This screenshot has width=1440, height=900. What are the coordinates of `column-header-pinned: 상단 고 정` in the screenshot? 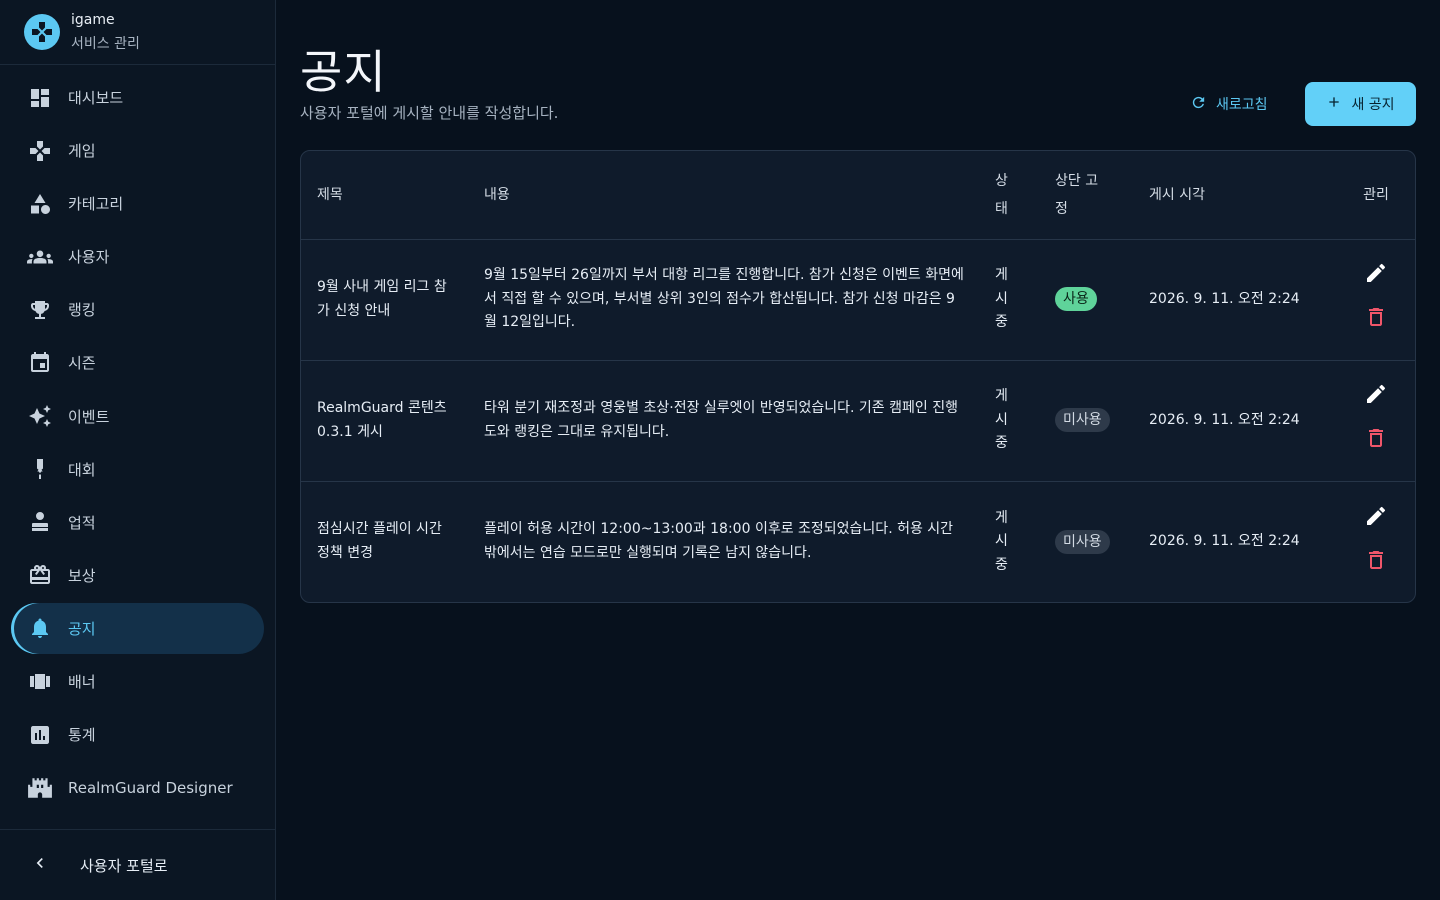 It's located at (1086, 195).